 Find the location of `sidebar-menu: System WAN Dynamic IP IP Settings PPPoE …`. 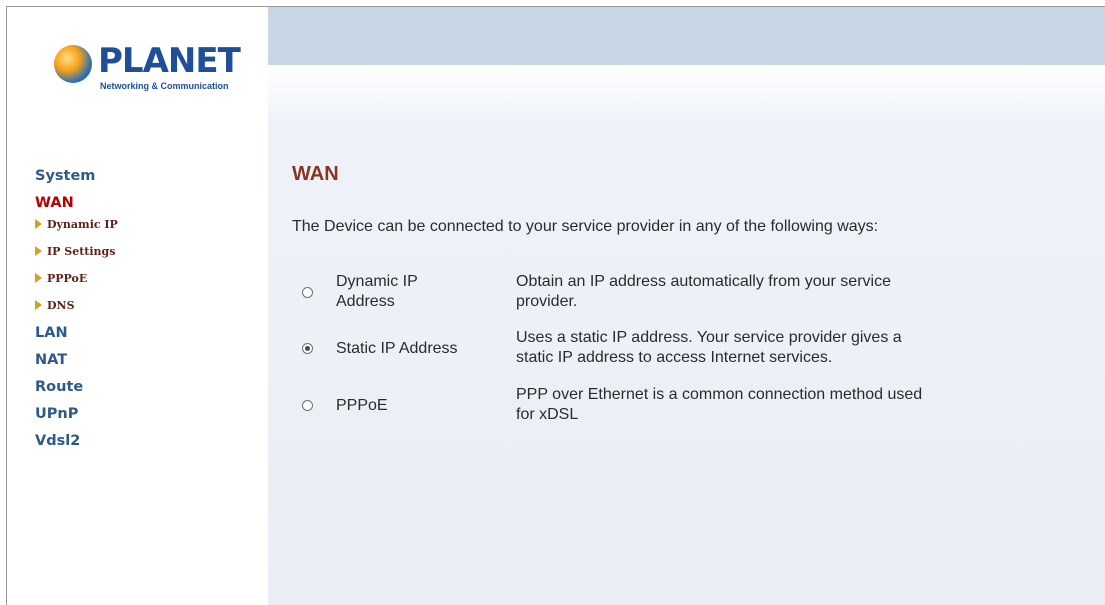

sidebar-menu: System WAN Dynamic IP IP Settings PPPoE … is located at coordinates (76, 311).